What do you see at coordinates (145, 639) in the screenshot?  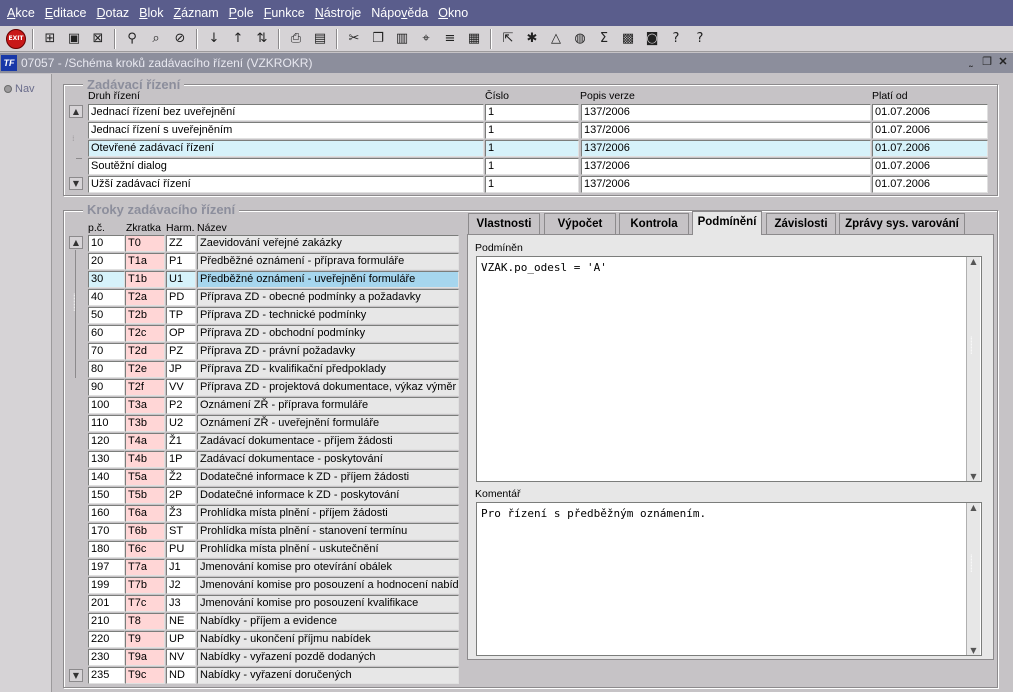 I see `kroky-cell-zkratka: T9` at bounding box center [145, 639].